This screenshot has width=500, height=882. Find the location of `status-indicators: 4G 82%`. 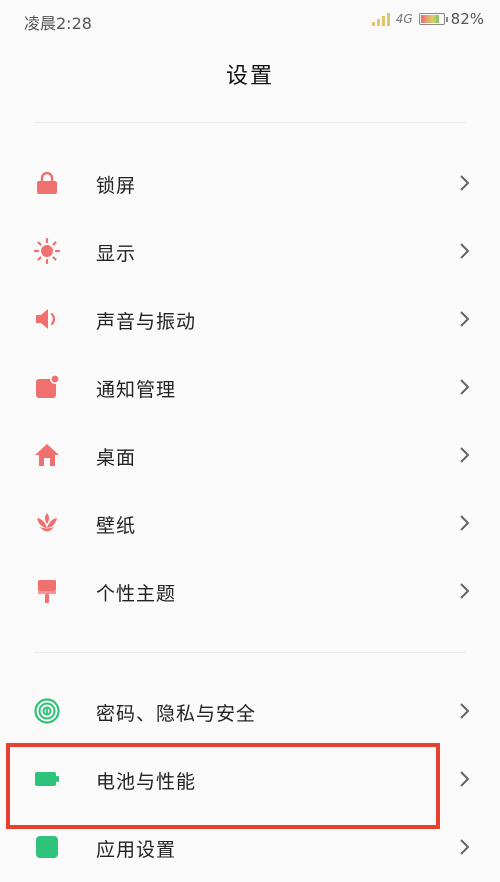

status-indicators: 4G 82% is located at coordinates (427, 19).